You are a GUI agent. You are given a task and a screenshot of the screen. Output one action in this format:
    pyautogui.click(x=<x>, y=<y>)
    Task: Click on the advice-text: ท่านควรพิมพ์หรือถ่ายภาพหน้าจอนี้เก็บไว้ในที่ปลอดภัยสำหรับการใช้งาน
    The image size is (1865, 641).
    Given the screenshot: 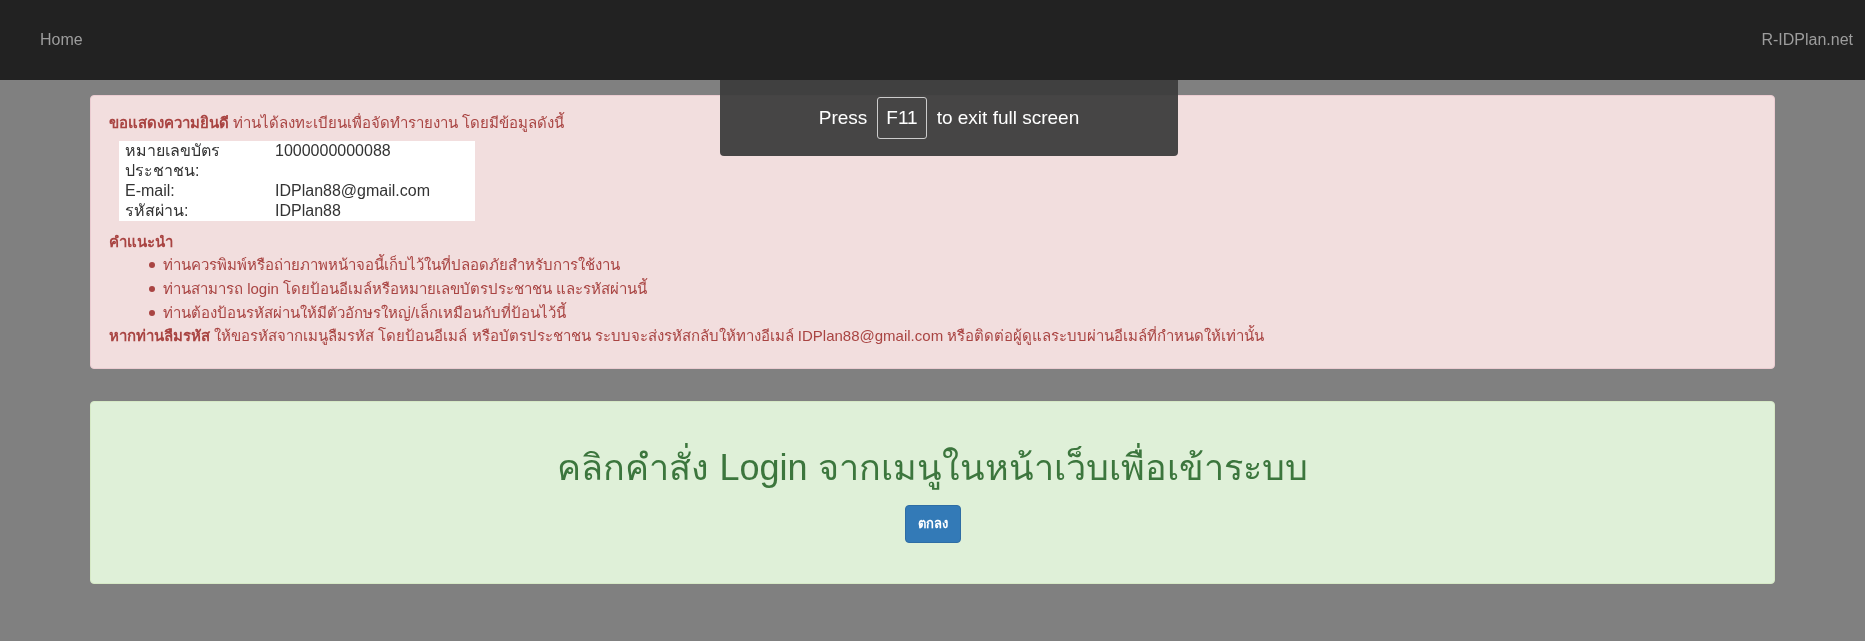 What is the action you would take?
    pyautogui.click(x=391, y=264)
    